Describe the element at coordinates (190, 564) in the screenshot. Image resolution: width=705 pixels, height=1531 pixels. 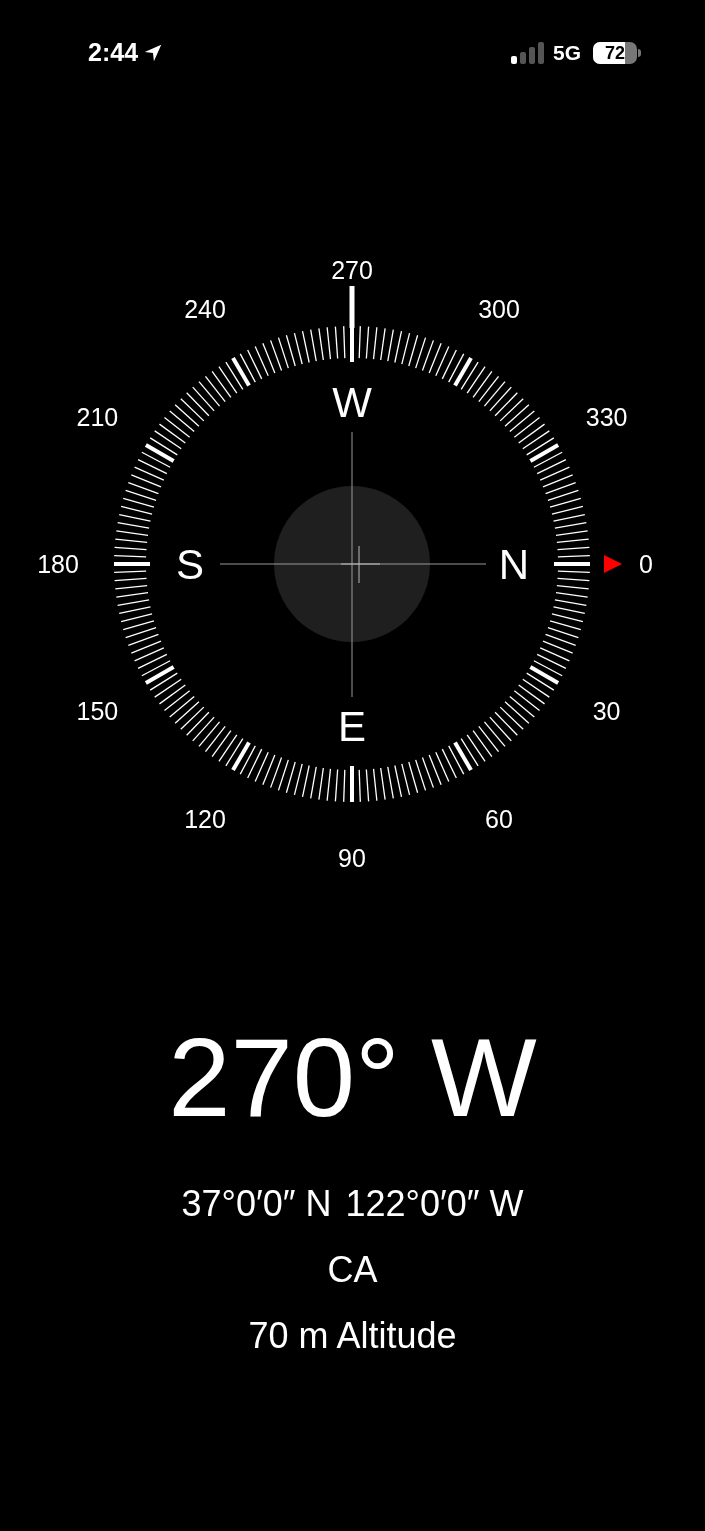
I see `cardinal-label: S` at that location.